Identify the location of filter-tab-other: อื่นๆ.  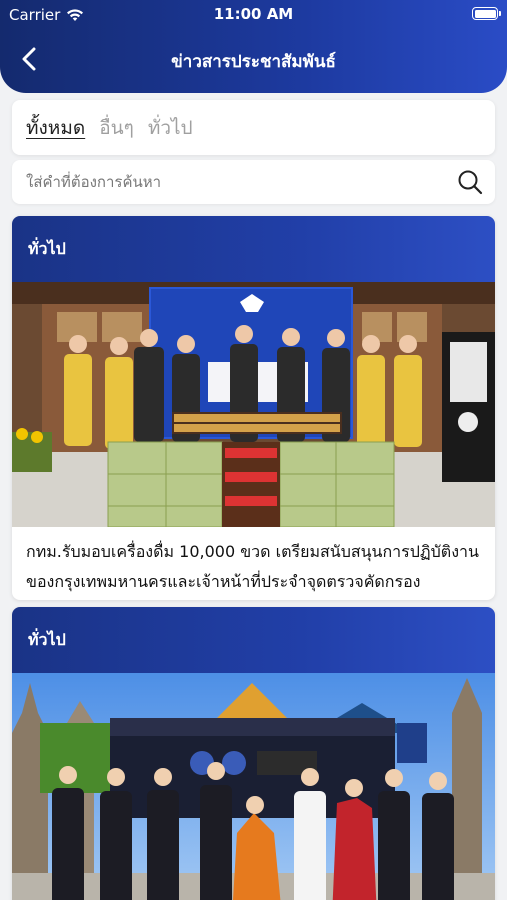
(116, 128).